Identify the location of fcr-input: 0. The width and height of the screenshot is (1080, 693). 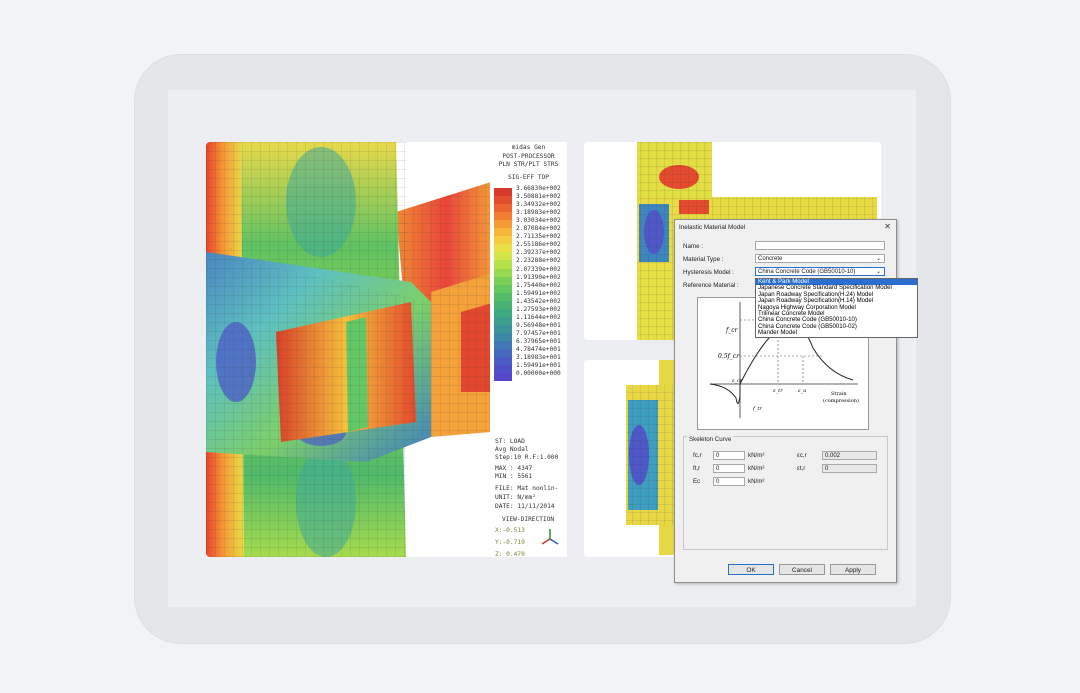
(729, 455).